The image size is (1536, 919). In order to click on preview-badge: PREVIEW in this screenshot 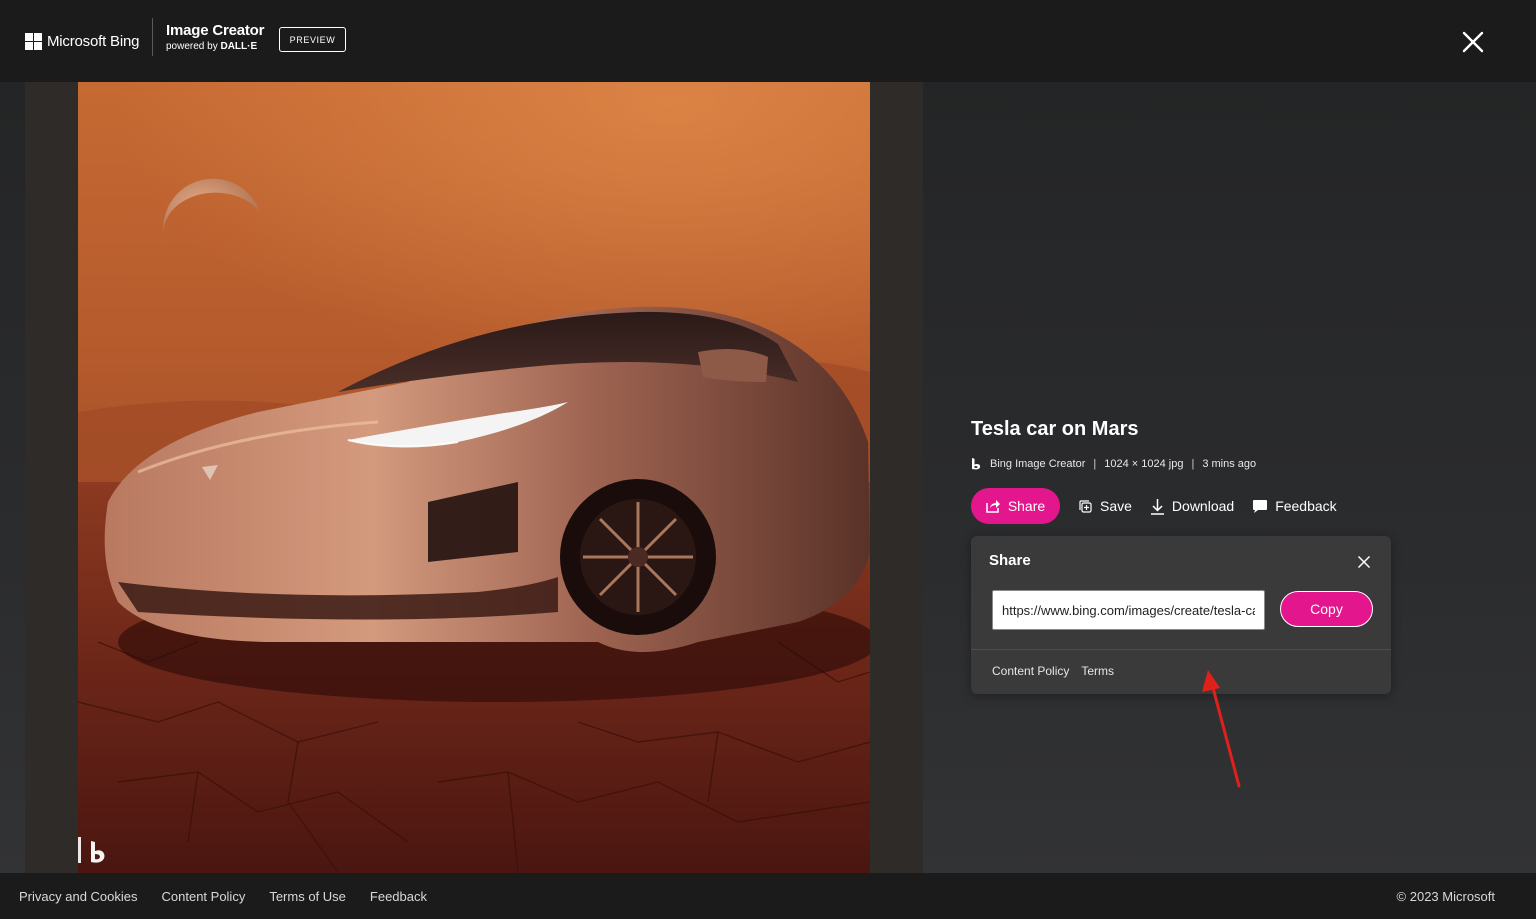, I will do `click(312, 39)`.